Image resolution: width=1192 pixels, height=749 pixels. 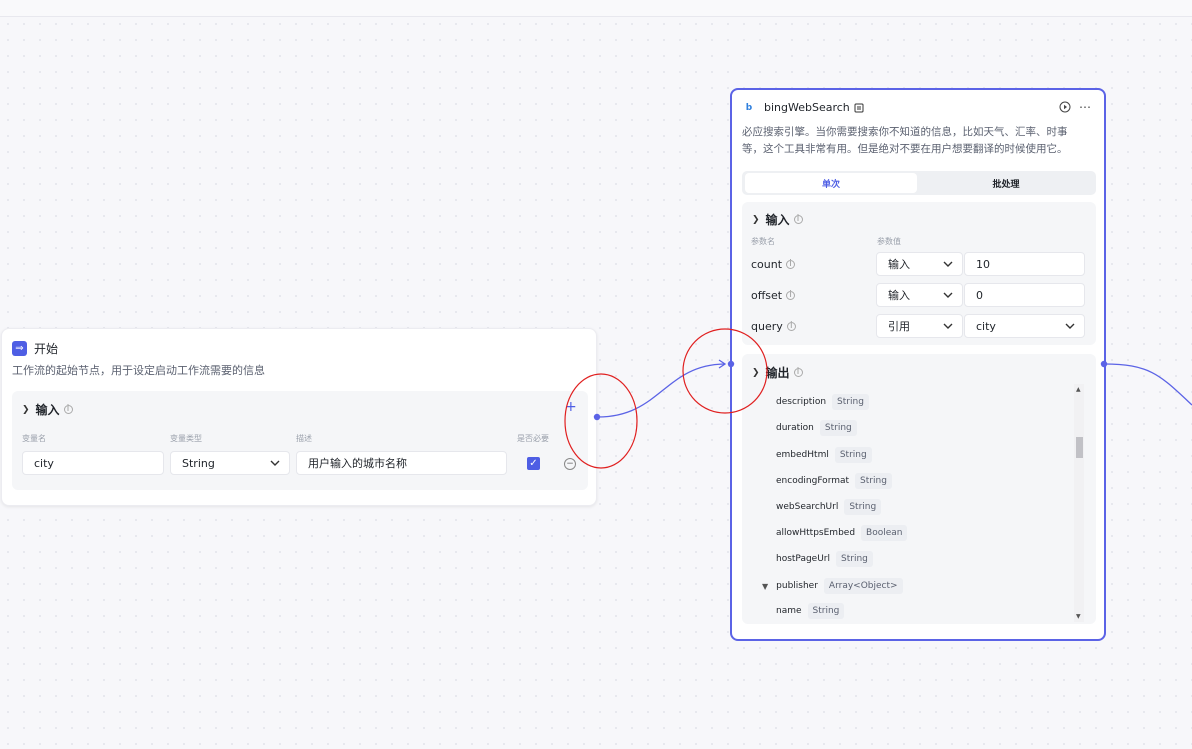 What do you see at coordinates (763, 241) in the screenshot?
I see `col-param-name: 参数名` at bounding box center [763, 241].